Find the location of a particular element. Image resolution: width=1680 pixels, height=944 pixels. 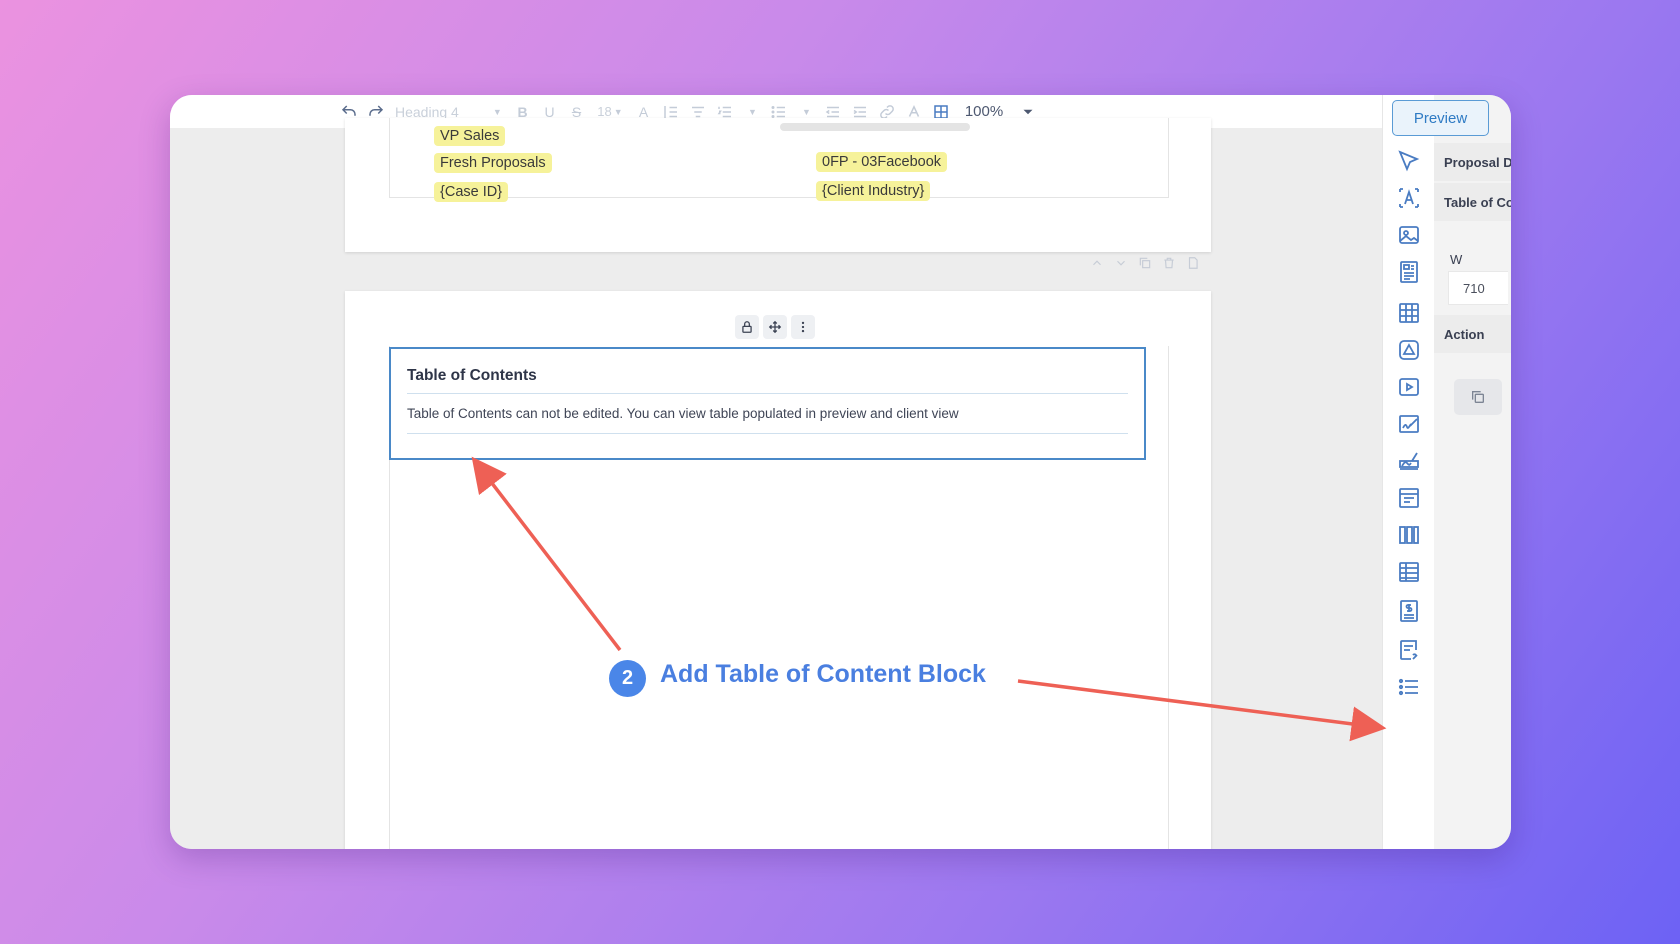

page-controls is located at coordinates (1145, 264).